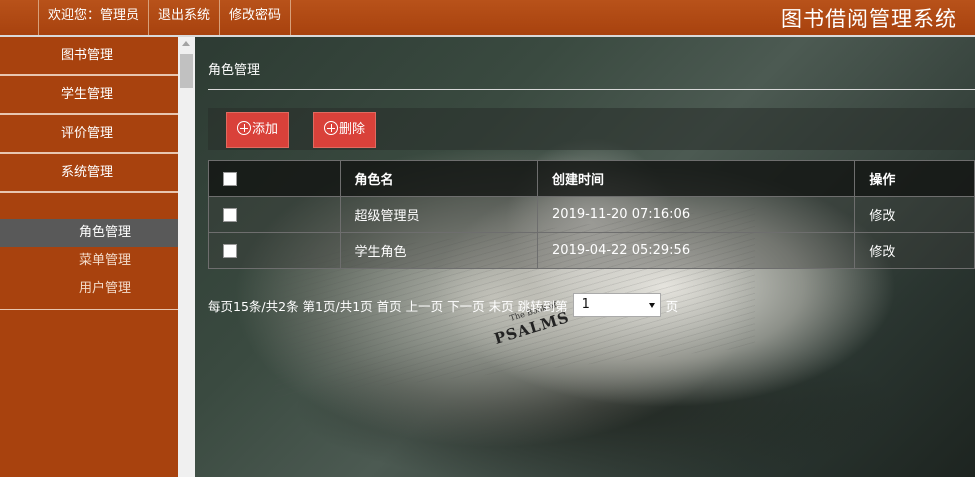 This screenshot has height=477, width=975. Describe the element at coordinates (186, 71) in the screenshot. I see `scroll-thumb` at that location.